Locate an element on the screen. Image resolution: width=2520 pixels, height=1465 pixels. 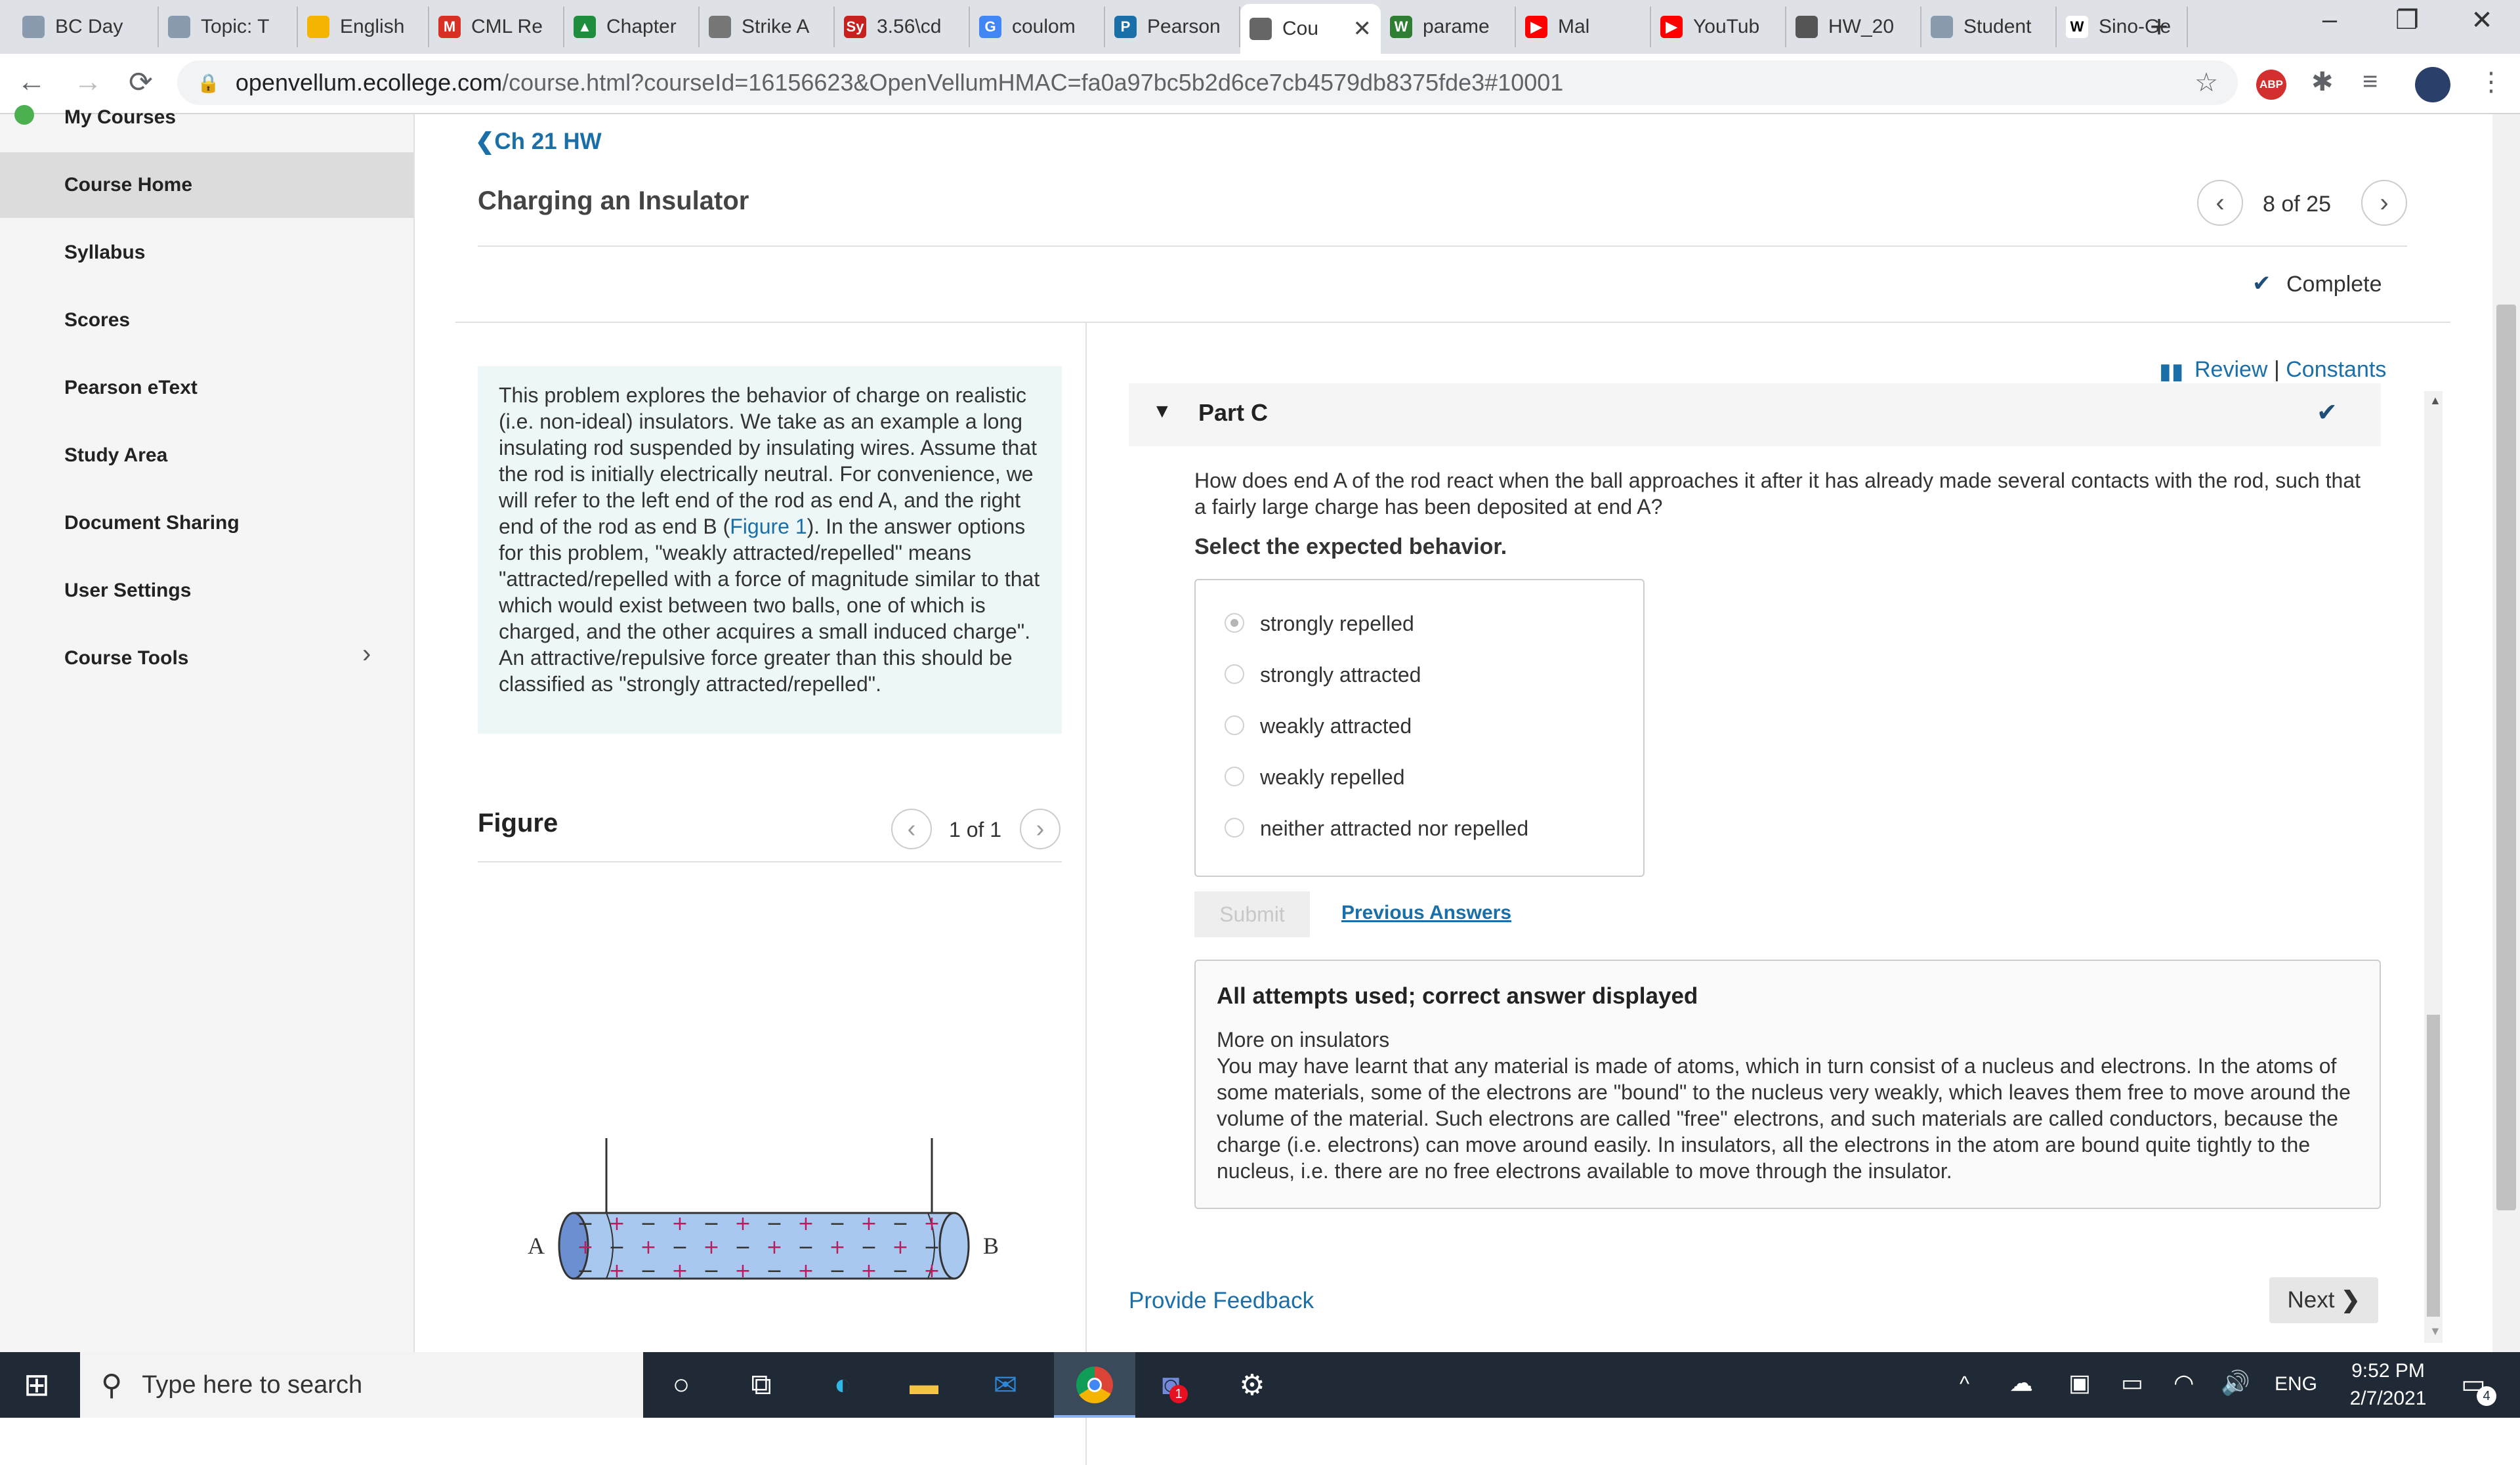
browser-tab: Wparame is located at coordinates (1448, 27).